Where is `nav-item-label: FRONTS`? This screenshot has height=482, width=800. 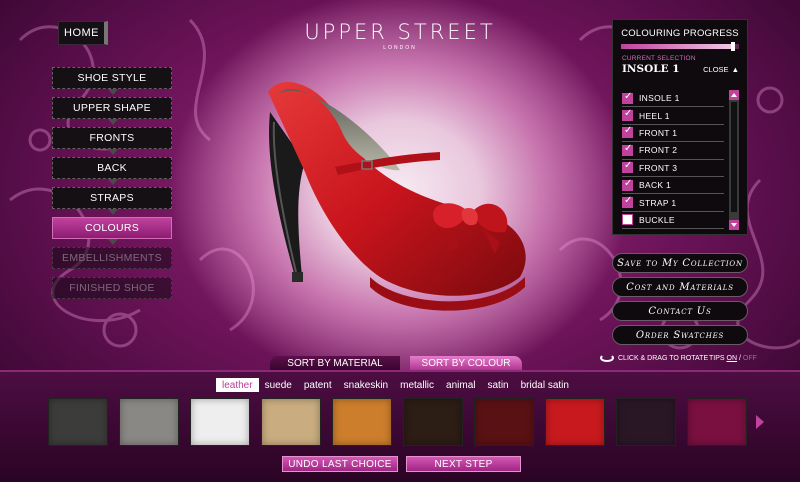 nav-item-label: FRONTS is located at coordinates (112, 138).